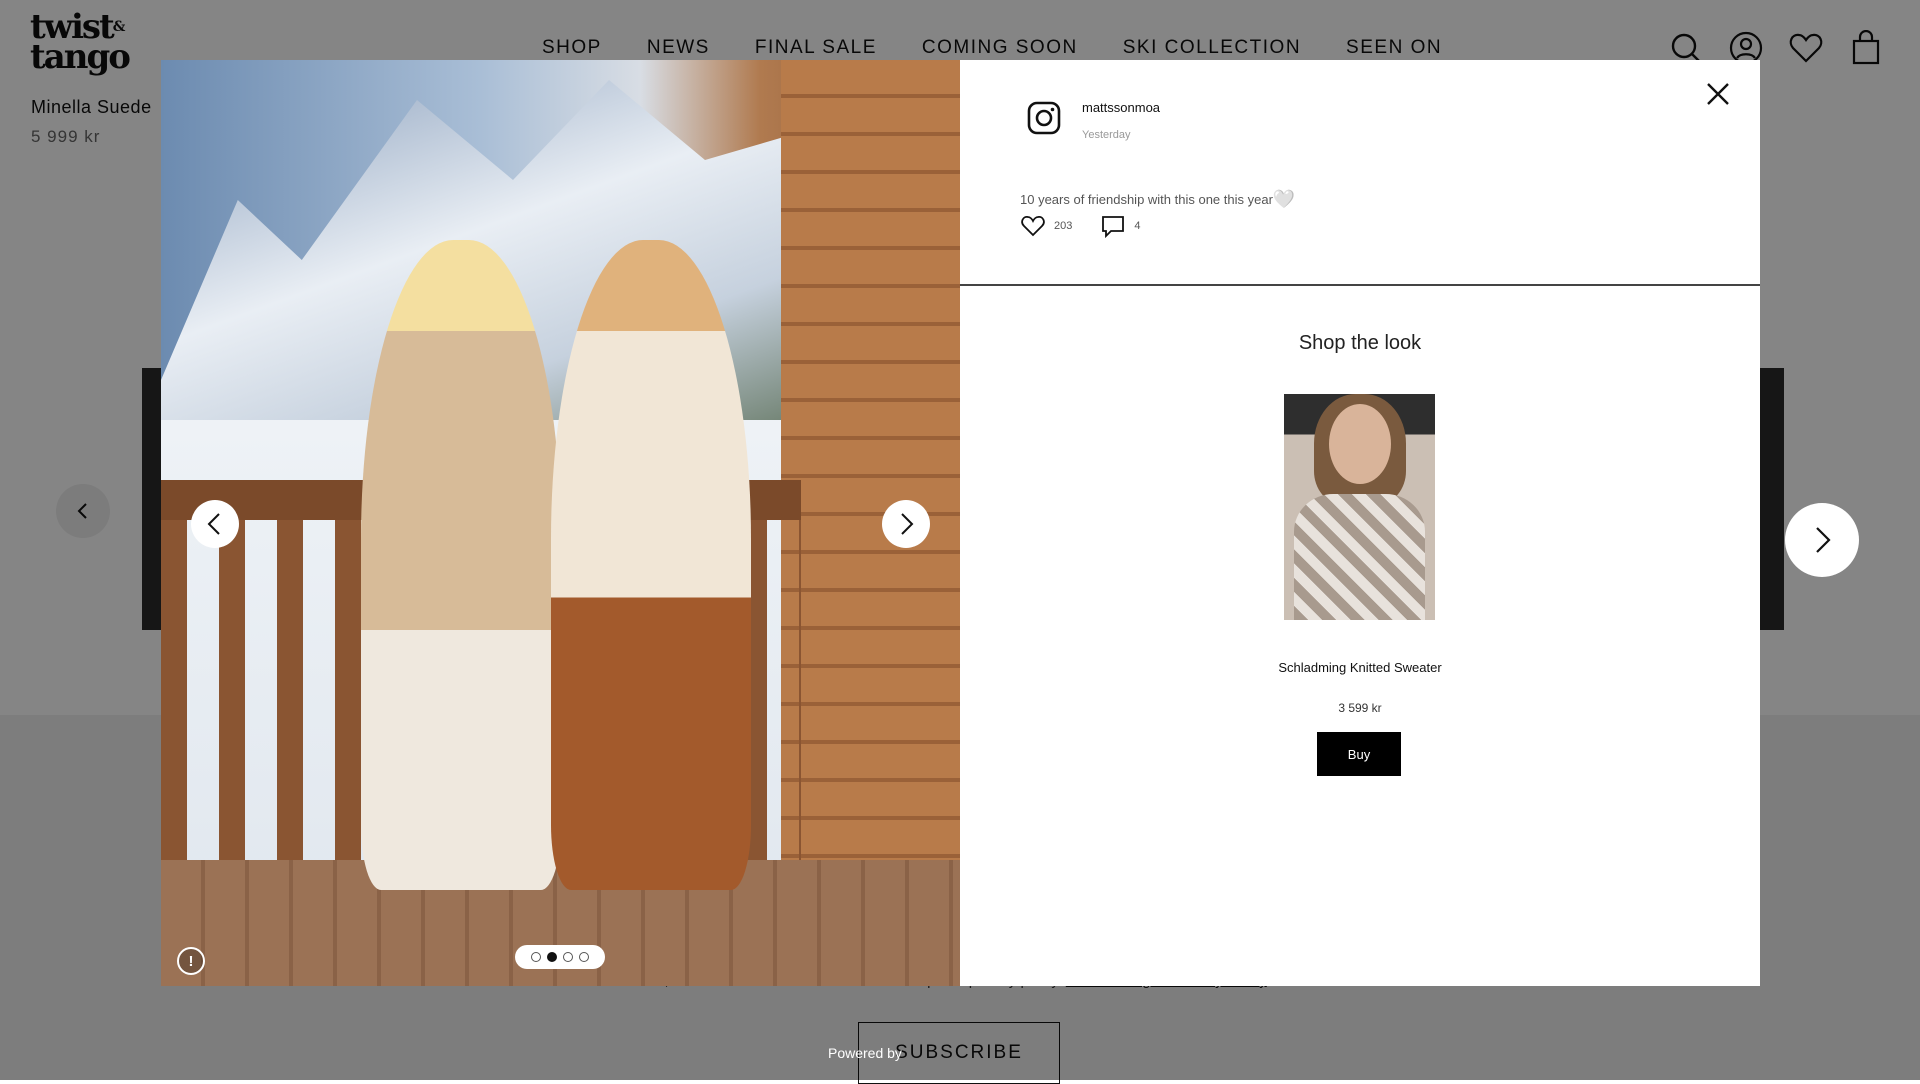 This screenshot has height=1084, width=1920. Describe the element at coordinates (1033, 226) in the screenshot. I see `like-icon` at that location.